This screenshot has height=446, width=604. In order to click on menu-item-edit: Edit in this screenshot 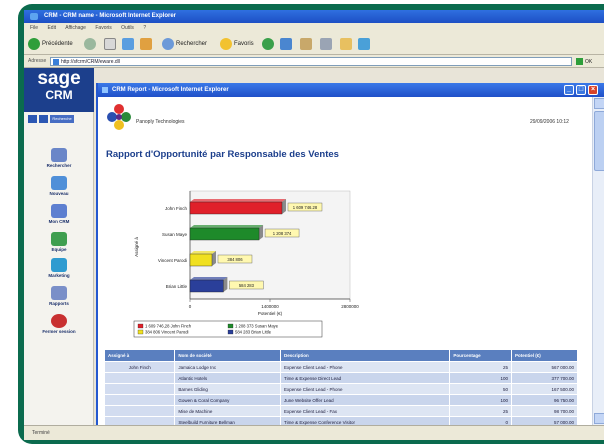, I will do `click(51, 28)`.